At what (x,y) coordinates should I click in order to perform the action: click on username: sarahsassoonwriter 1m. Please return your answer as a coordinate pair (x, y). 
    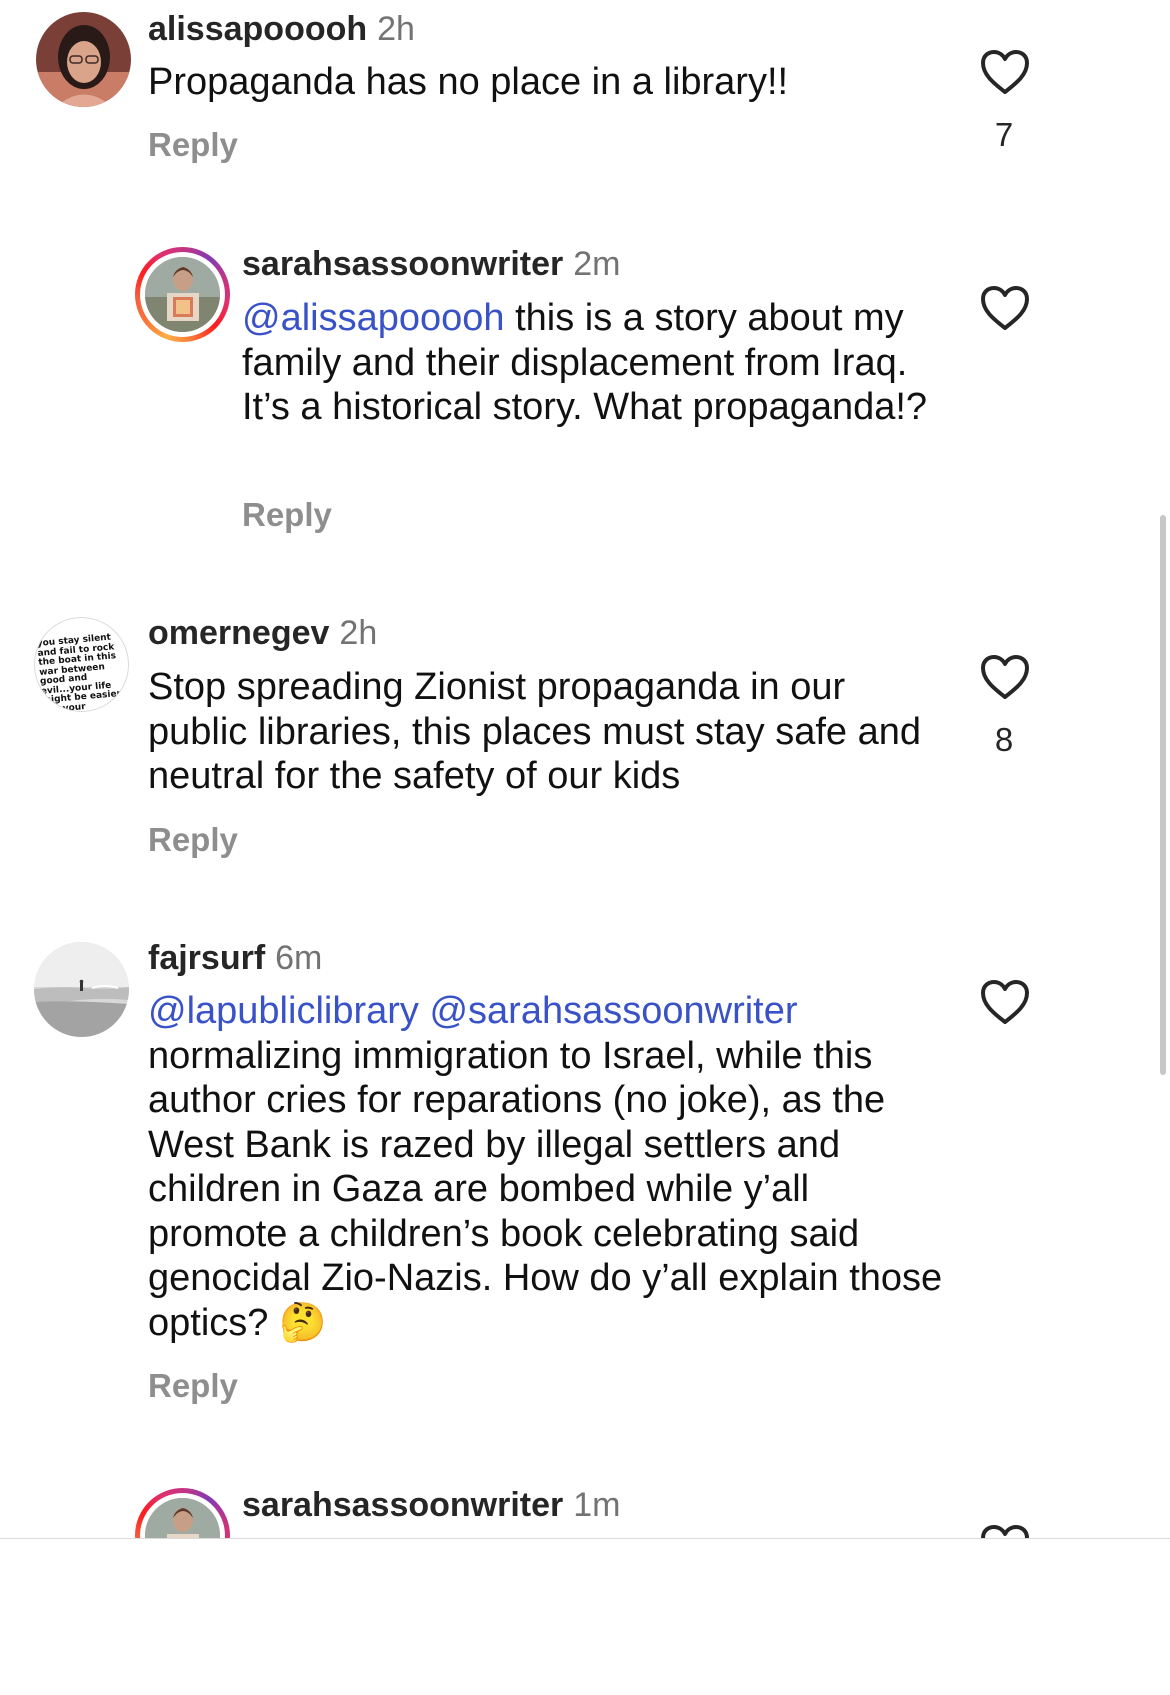
    Looking at the image, I should click on (431, 1505).